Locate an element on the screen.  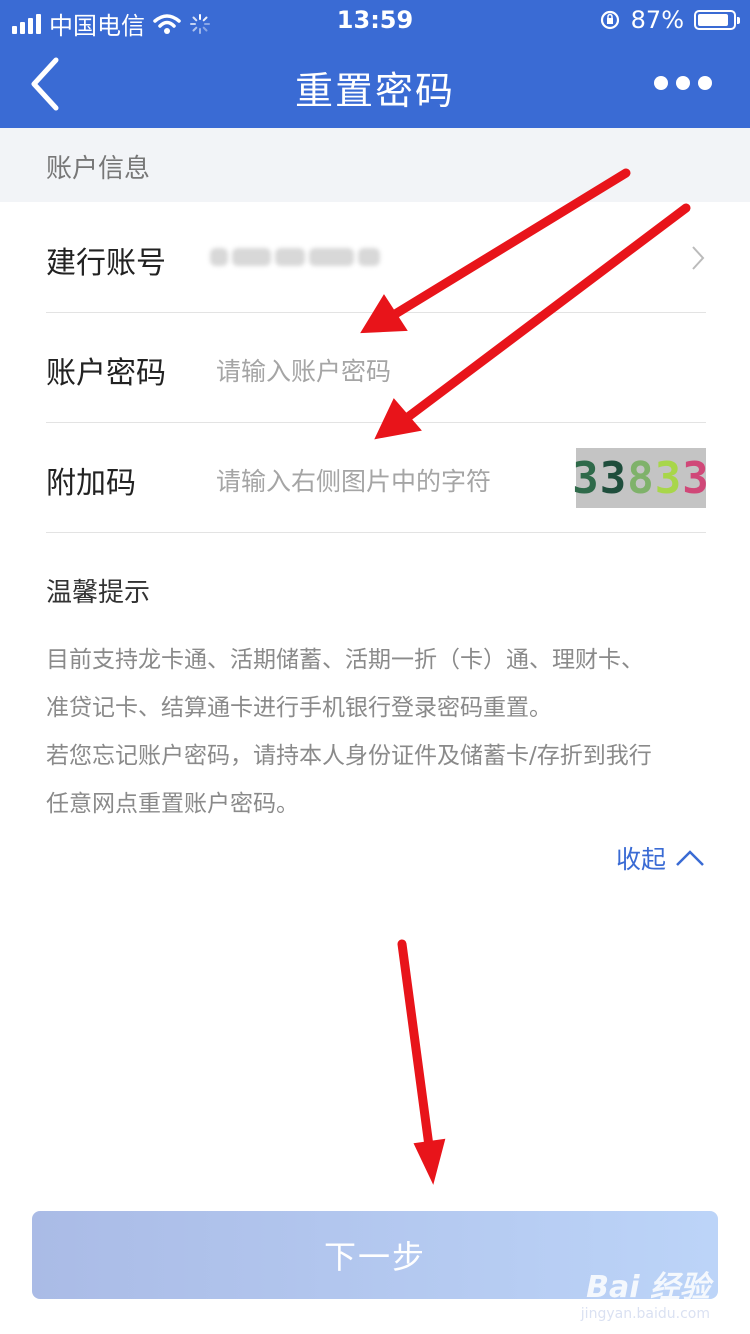
account-number-label: 建行账号 is located at coordinates (106, 263).